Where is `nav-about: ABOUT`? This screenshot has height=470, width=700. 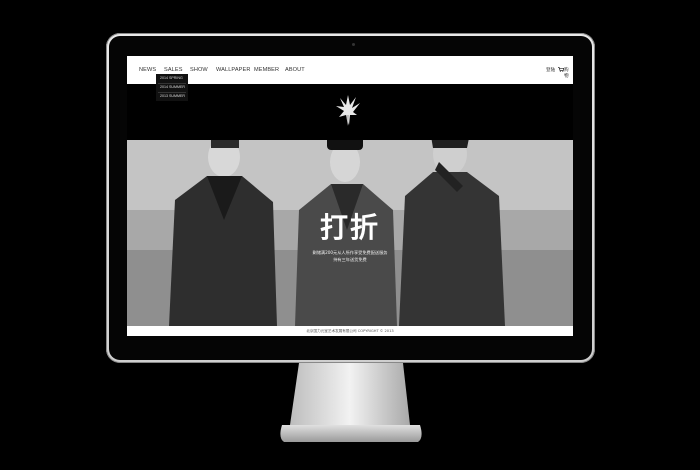
nav-about: ABOUT is located at coordinates (295, 70).